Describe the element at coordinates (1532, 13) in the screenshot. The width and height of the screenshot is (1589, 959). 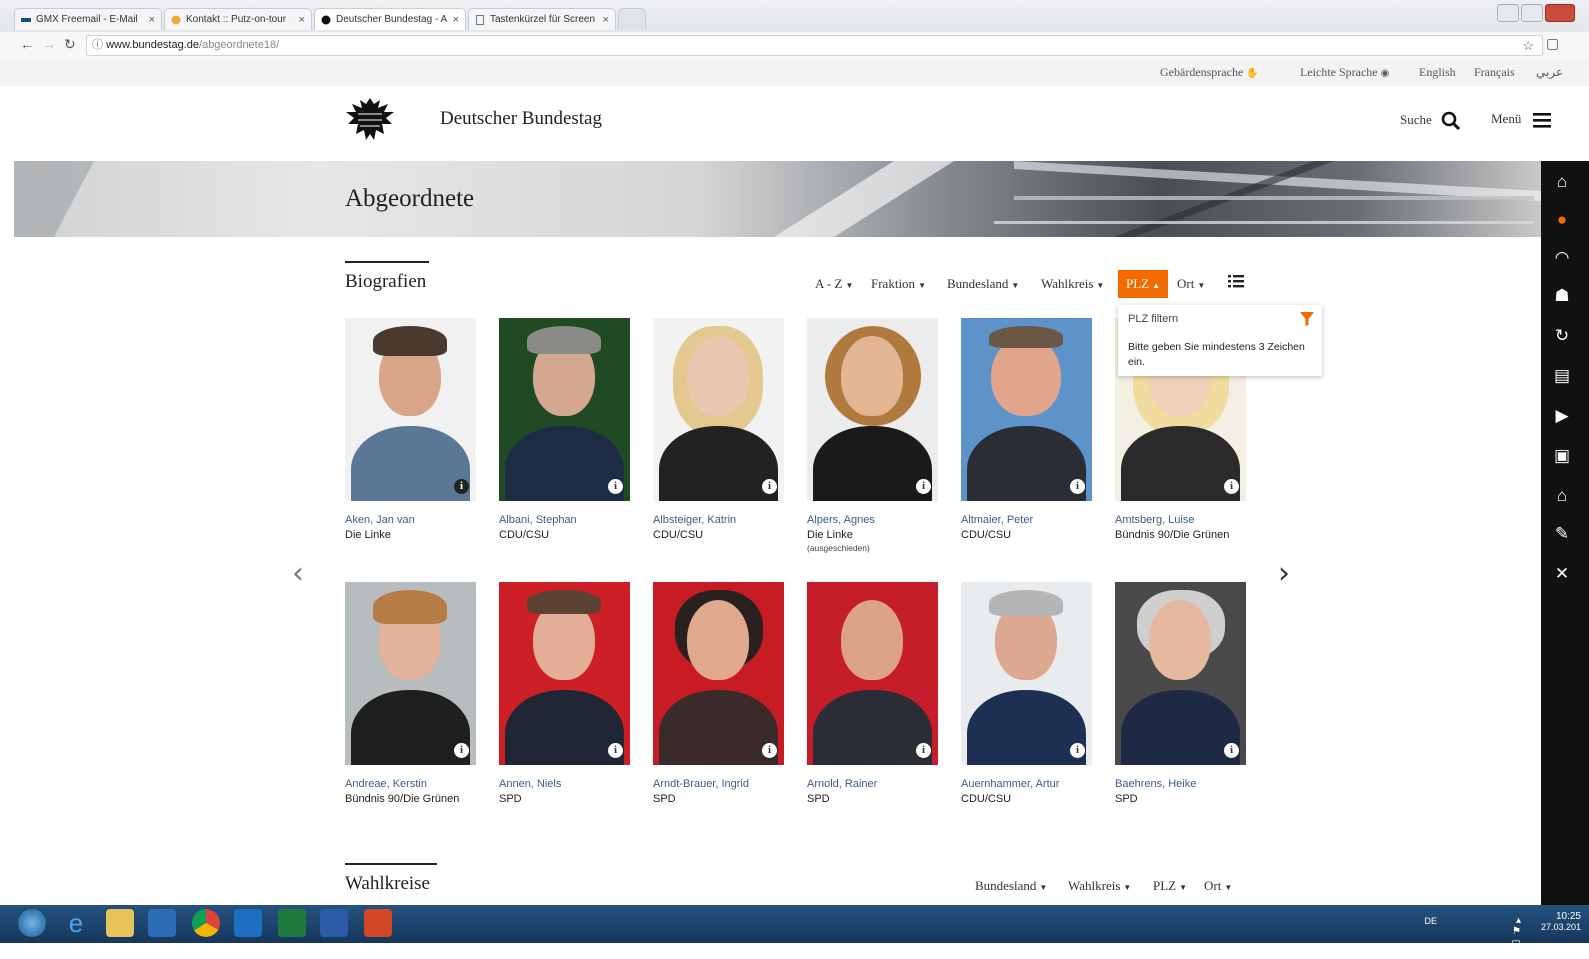
I see `maximize-button` at that location.